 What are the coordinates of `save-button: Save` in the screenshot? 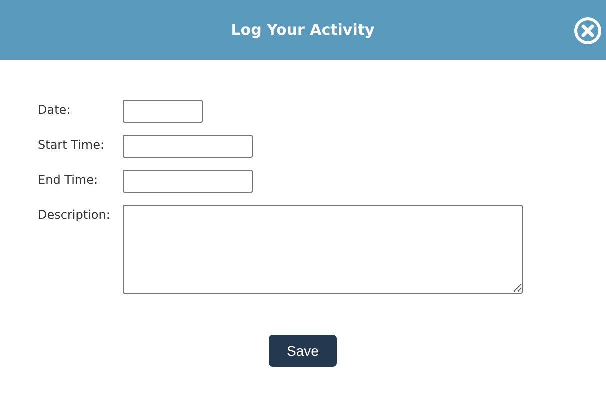 It's located at (303, 351).